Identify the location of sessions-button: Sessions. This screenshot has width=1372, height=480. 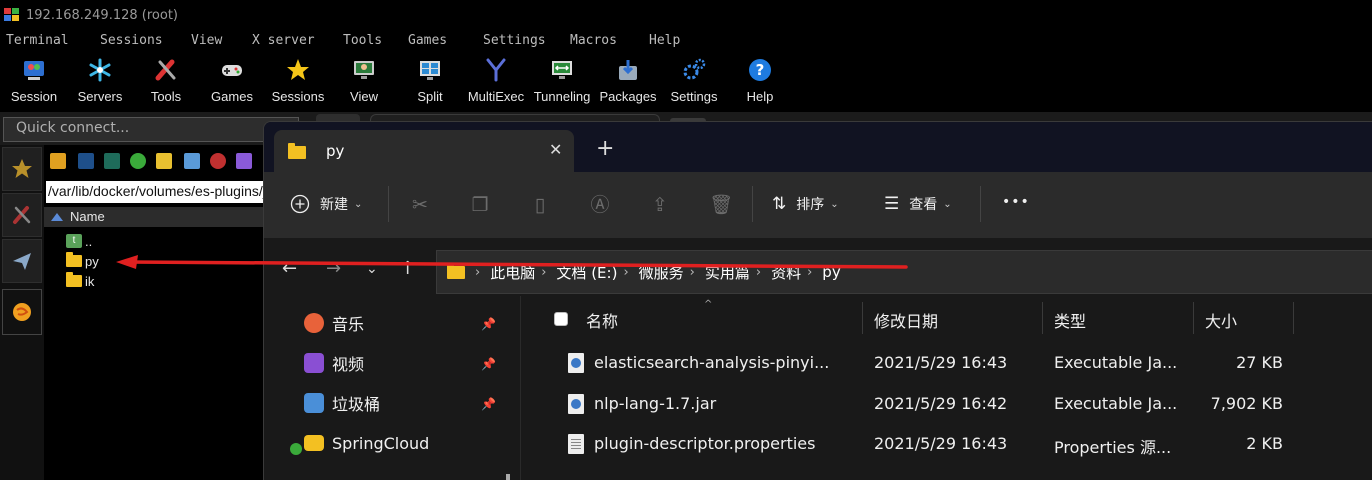
(298, 81).